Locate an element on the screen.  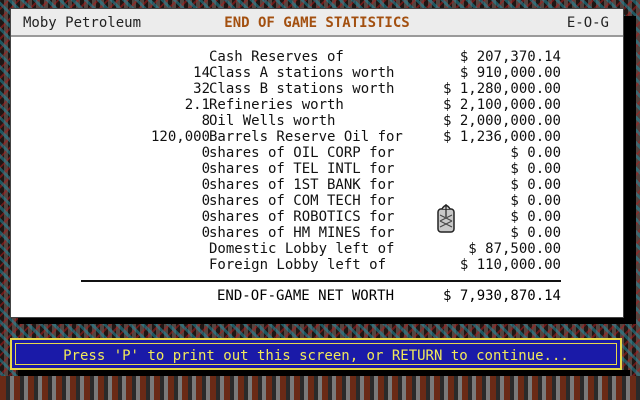
item-description: shares of ROBOTICS for is located at coordinates (302, 217).